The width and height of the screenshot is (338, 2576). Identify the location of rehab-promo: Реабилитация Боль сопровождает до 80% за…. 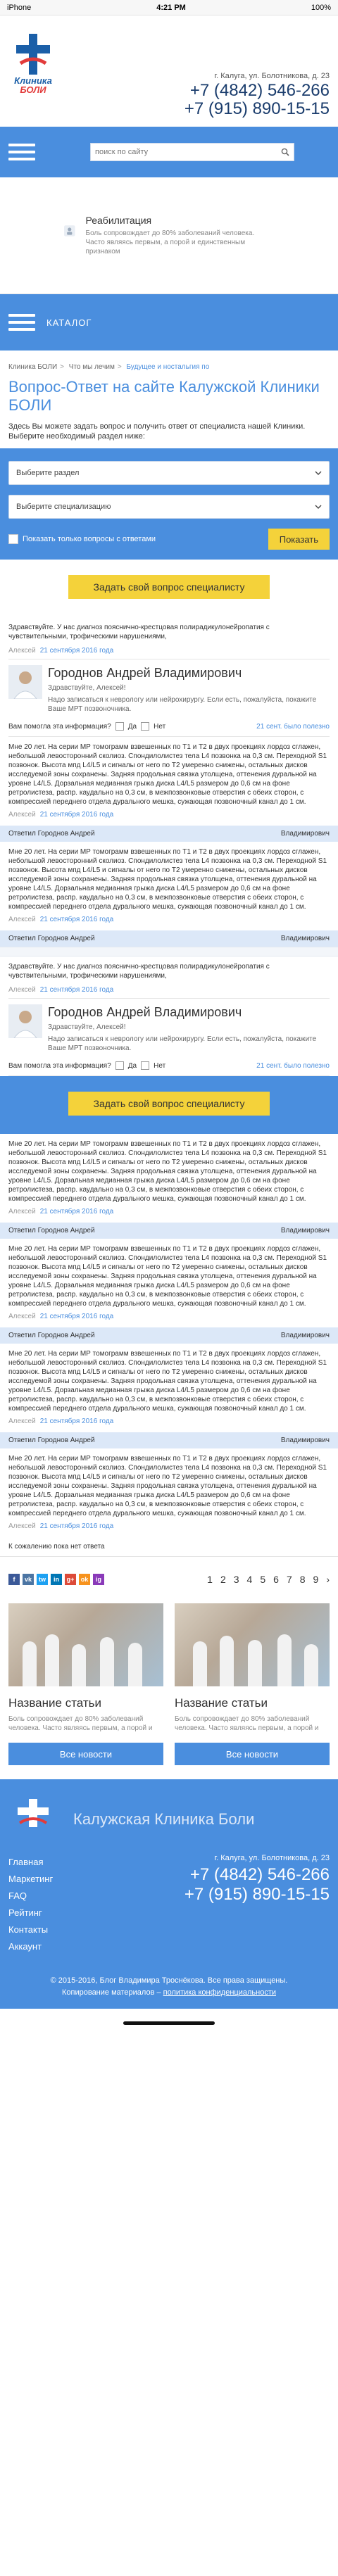
(169, 235).